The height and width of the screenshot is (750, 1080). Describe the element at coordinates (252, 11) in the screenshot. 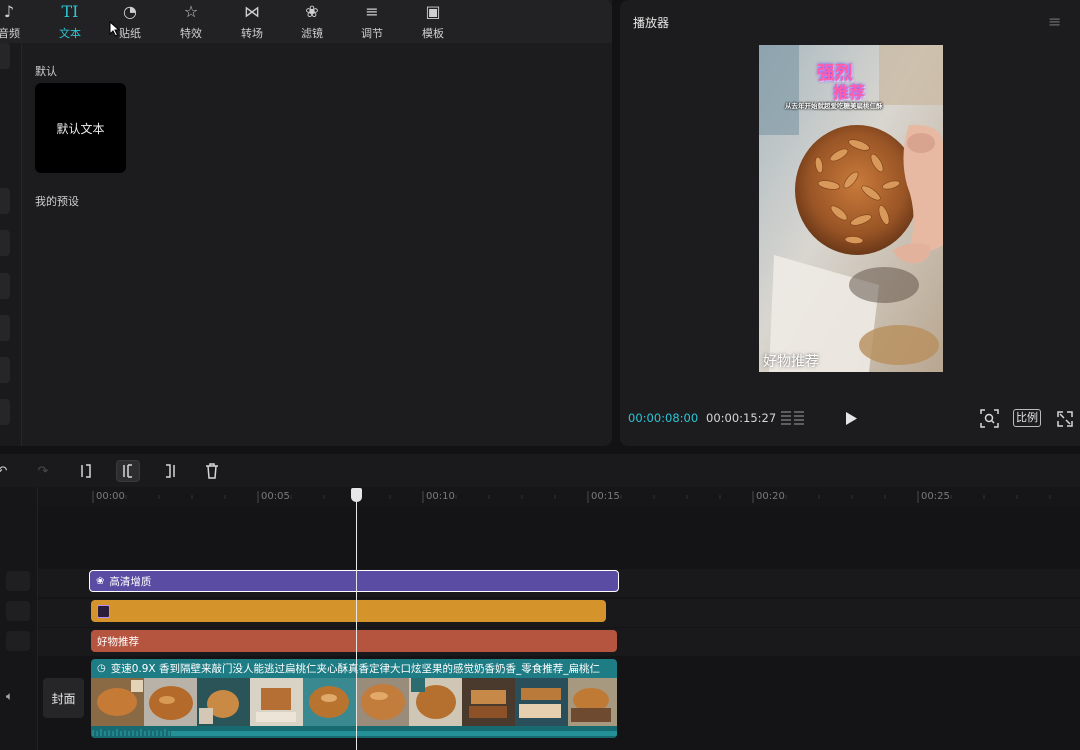

I see `transition-icon: ⋈` at that location.